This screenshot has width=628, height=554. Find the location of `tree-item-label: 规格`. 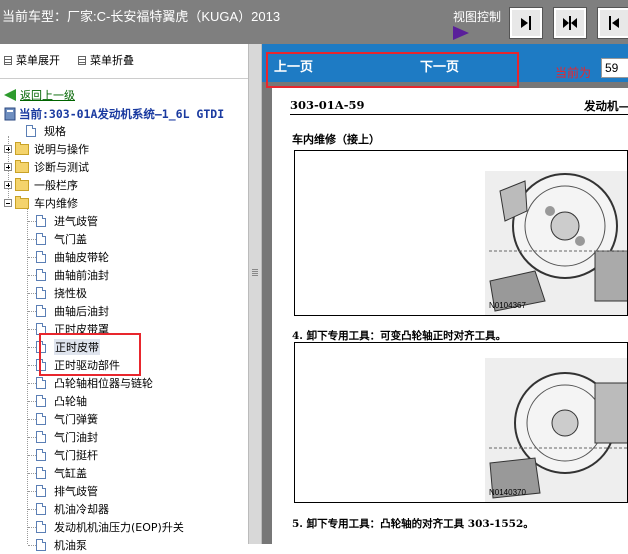

tree-item-label: 规格 is located at coordinates (55, 131).